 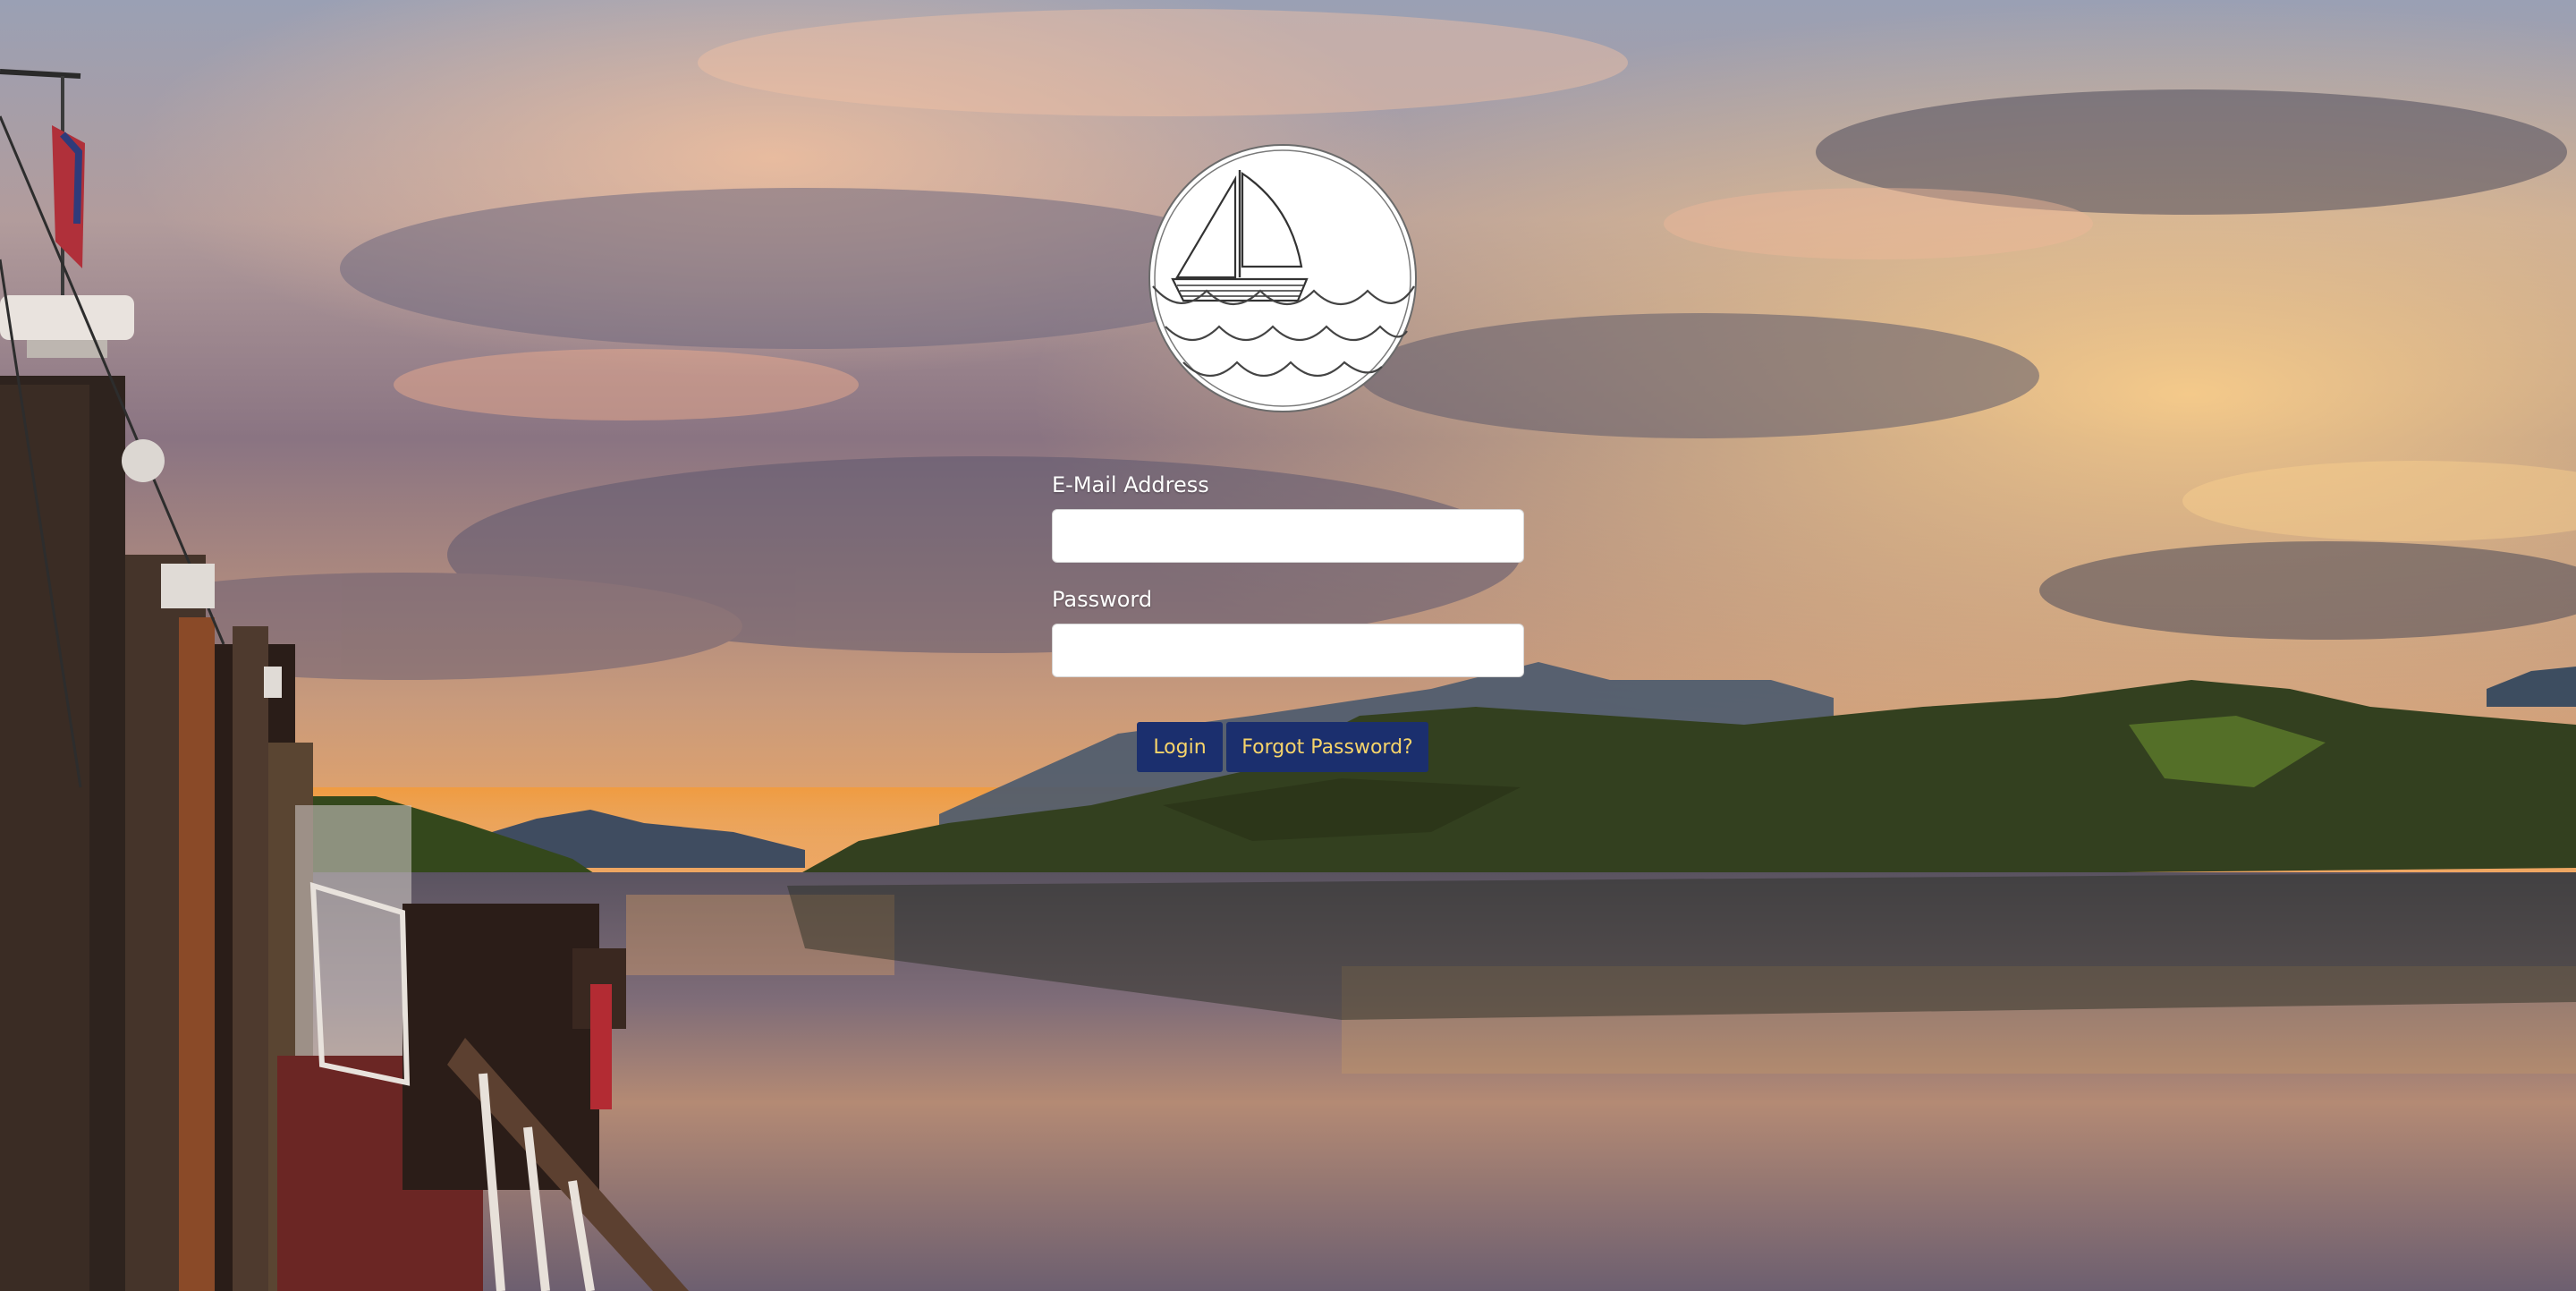 I want to click on email-field-group: E-Mail Address, so click(x=1288, y=516).